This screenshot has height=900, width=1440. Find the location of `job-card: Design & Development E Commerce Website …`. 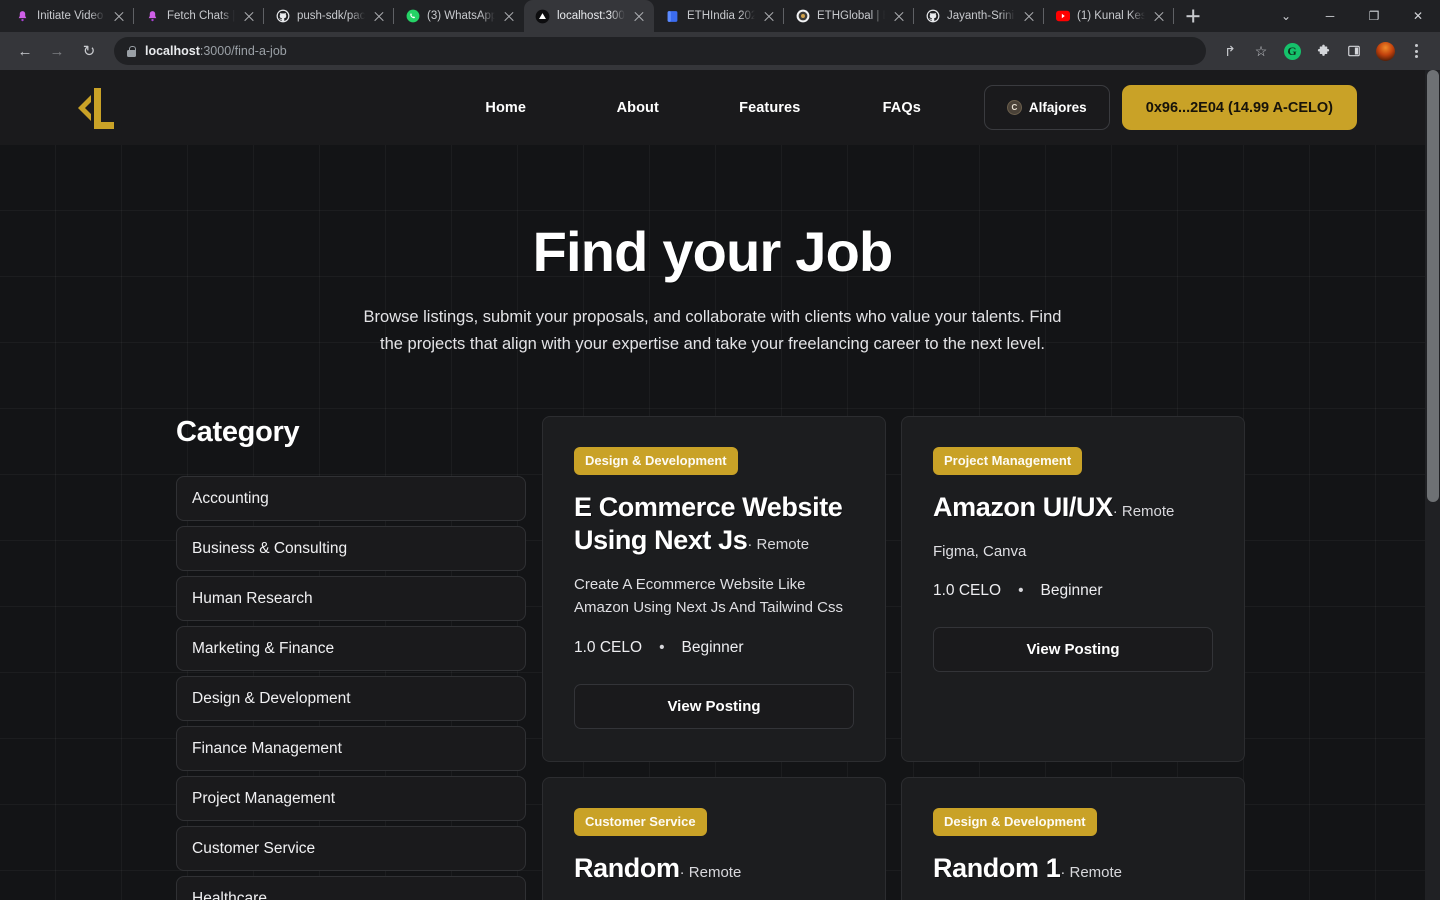

job-card: Design & Development E Commerce Website … is located at coordinates (714, 589).